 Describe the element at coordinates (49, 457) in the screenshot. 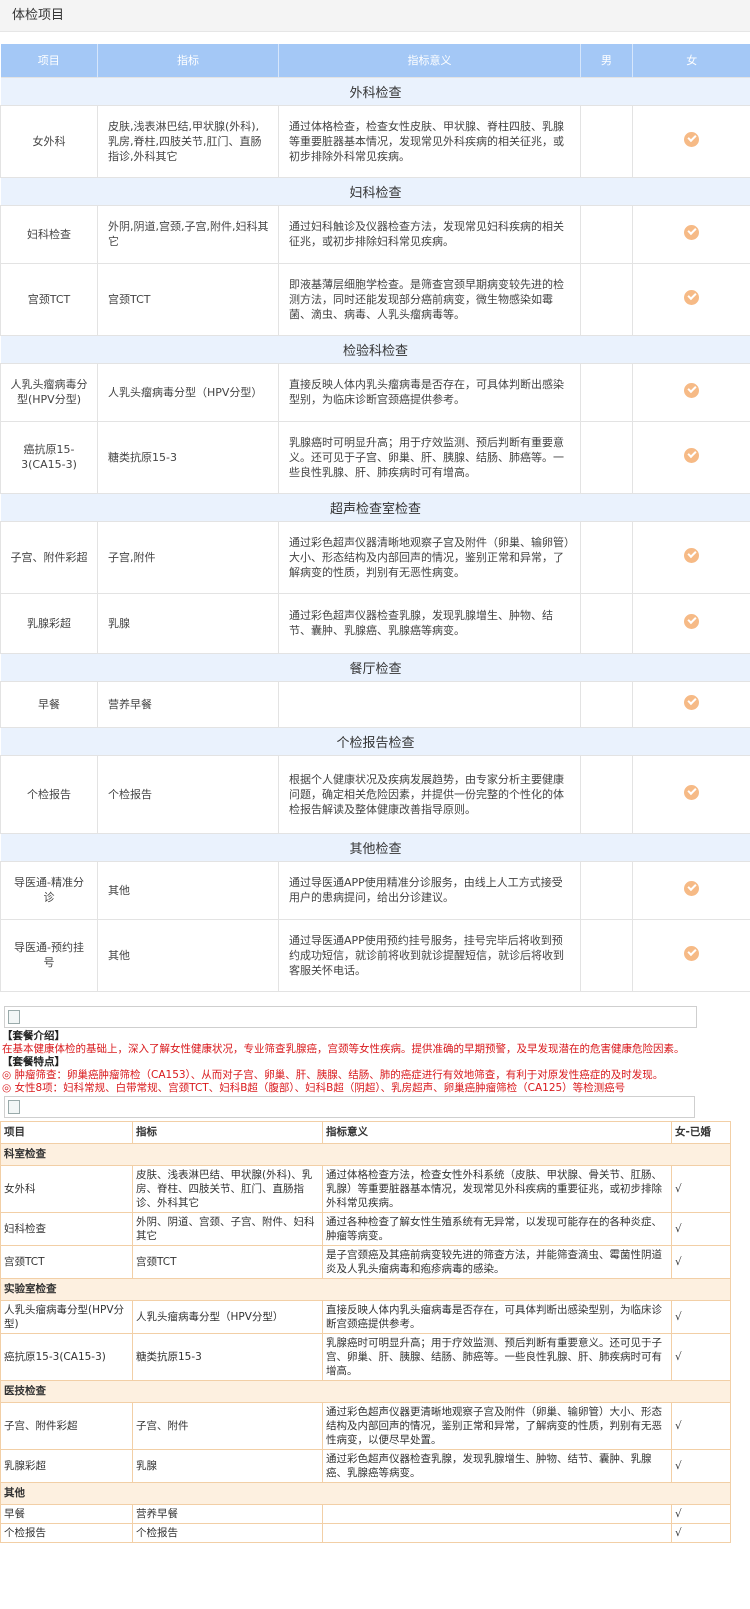

I see `item-name: 癌抗原15-3(CA15-3)` at that location.